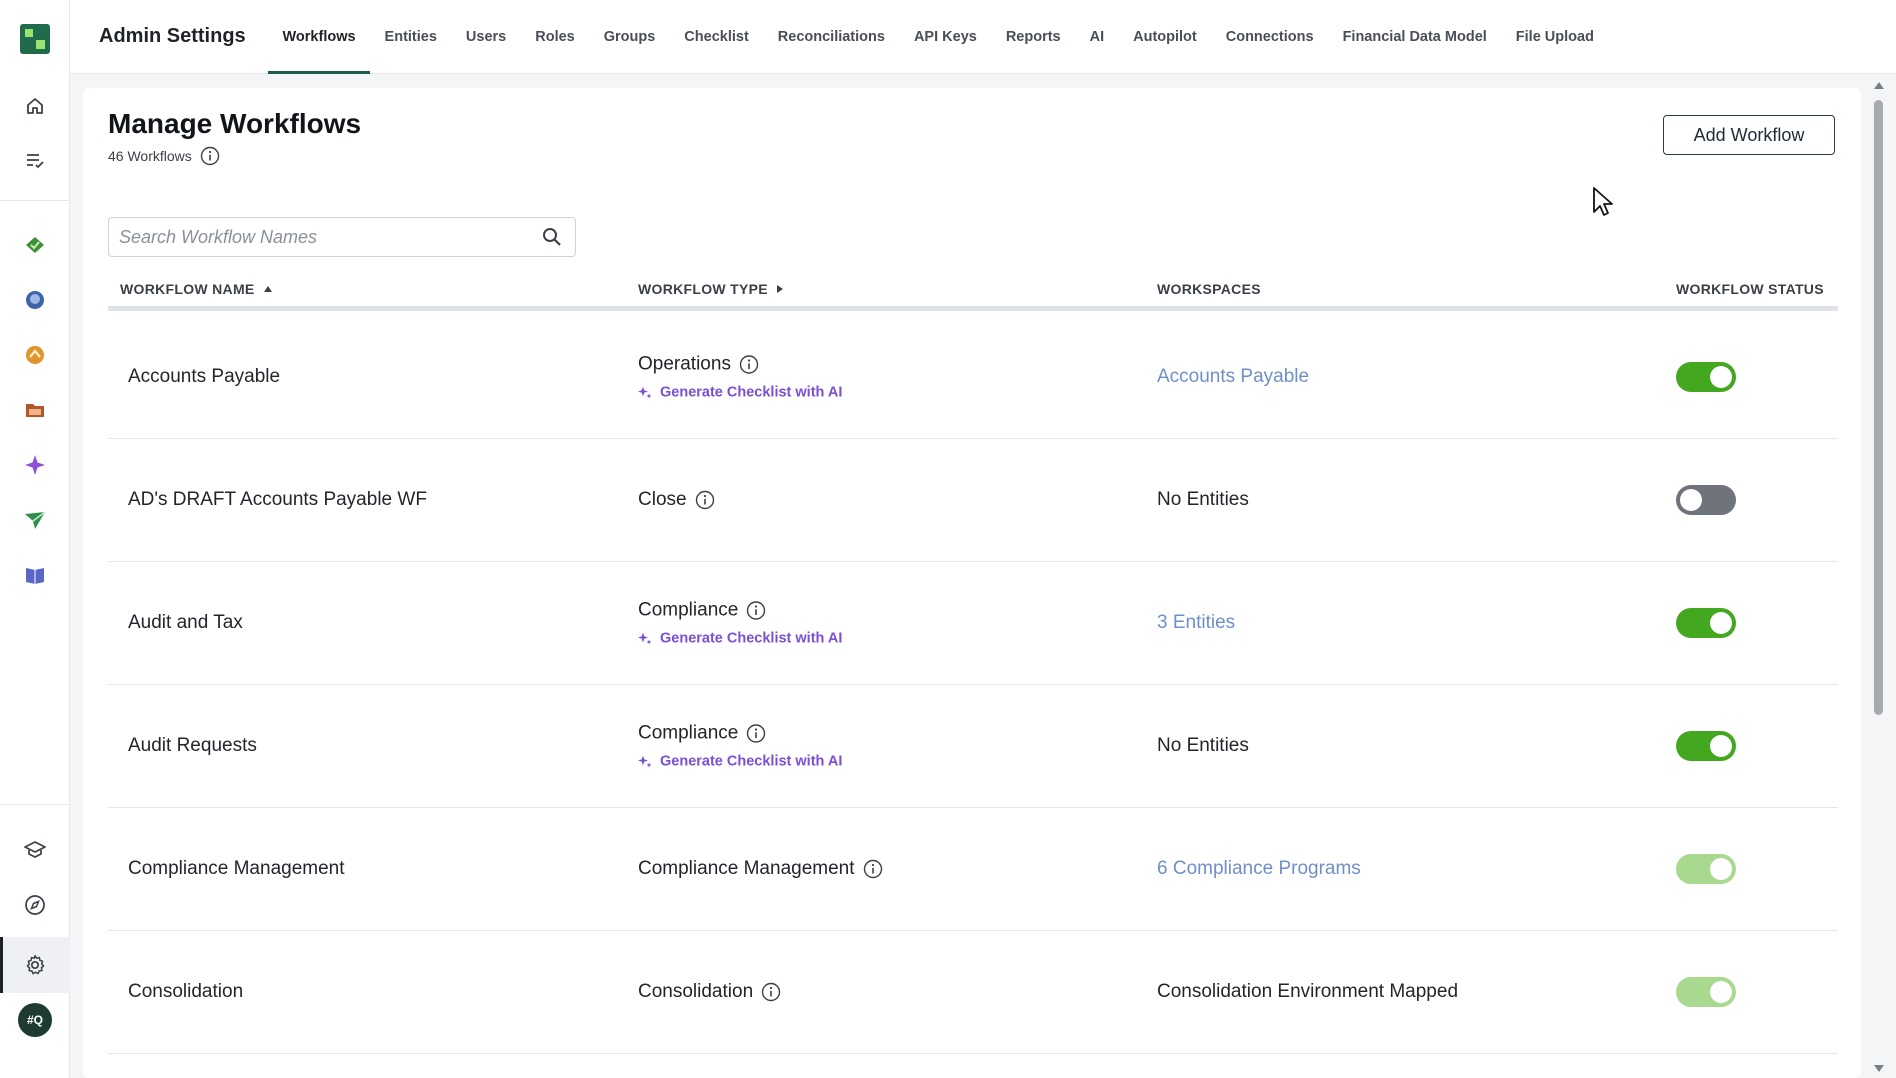 The height and width of the screenshot is (1078, 1896). I want to click on app-logo-icon, so click(35, 39).